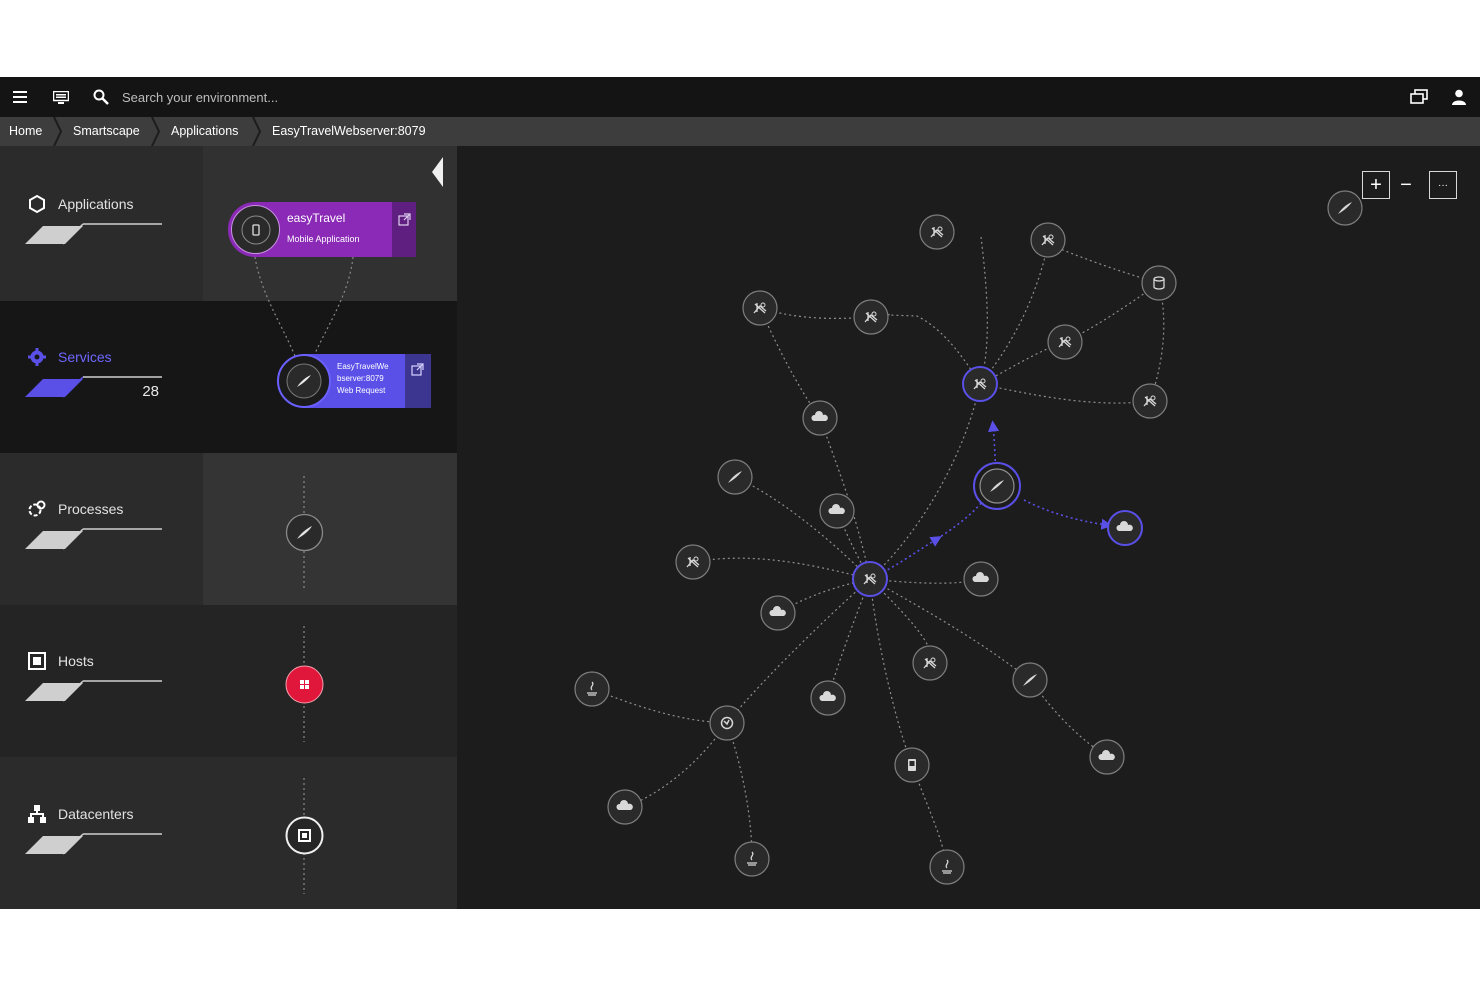  I want to click on service-name-line1: EasyTravelWe, so click(363, 366).